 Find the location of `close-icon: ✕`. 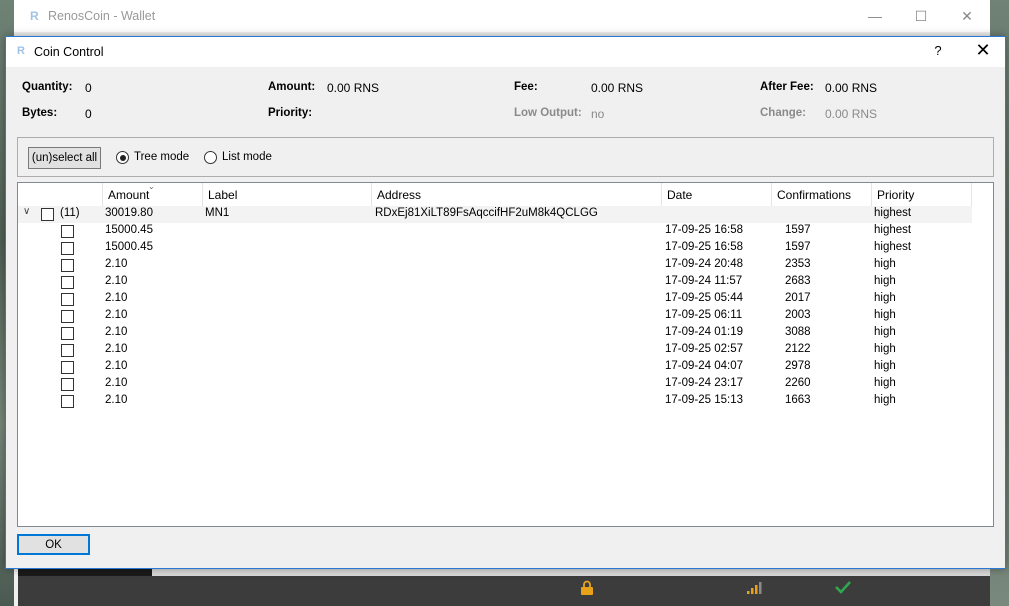

close-icon: ✕ is located at coordinates (967, 15).